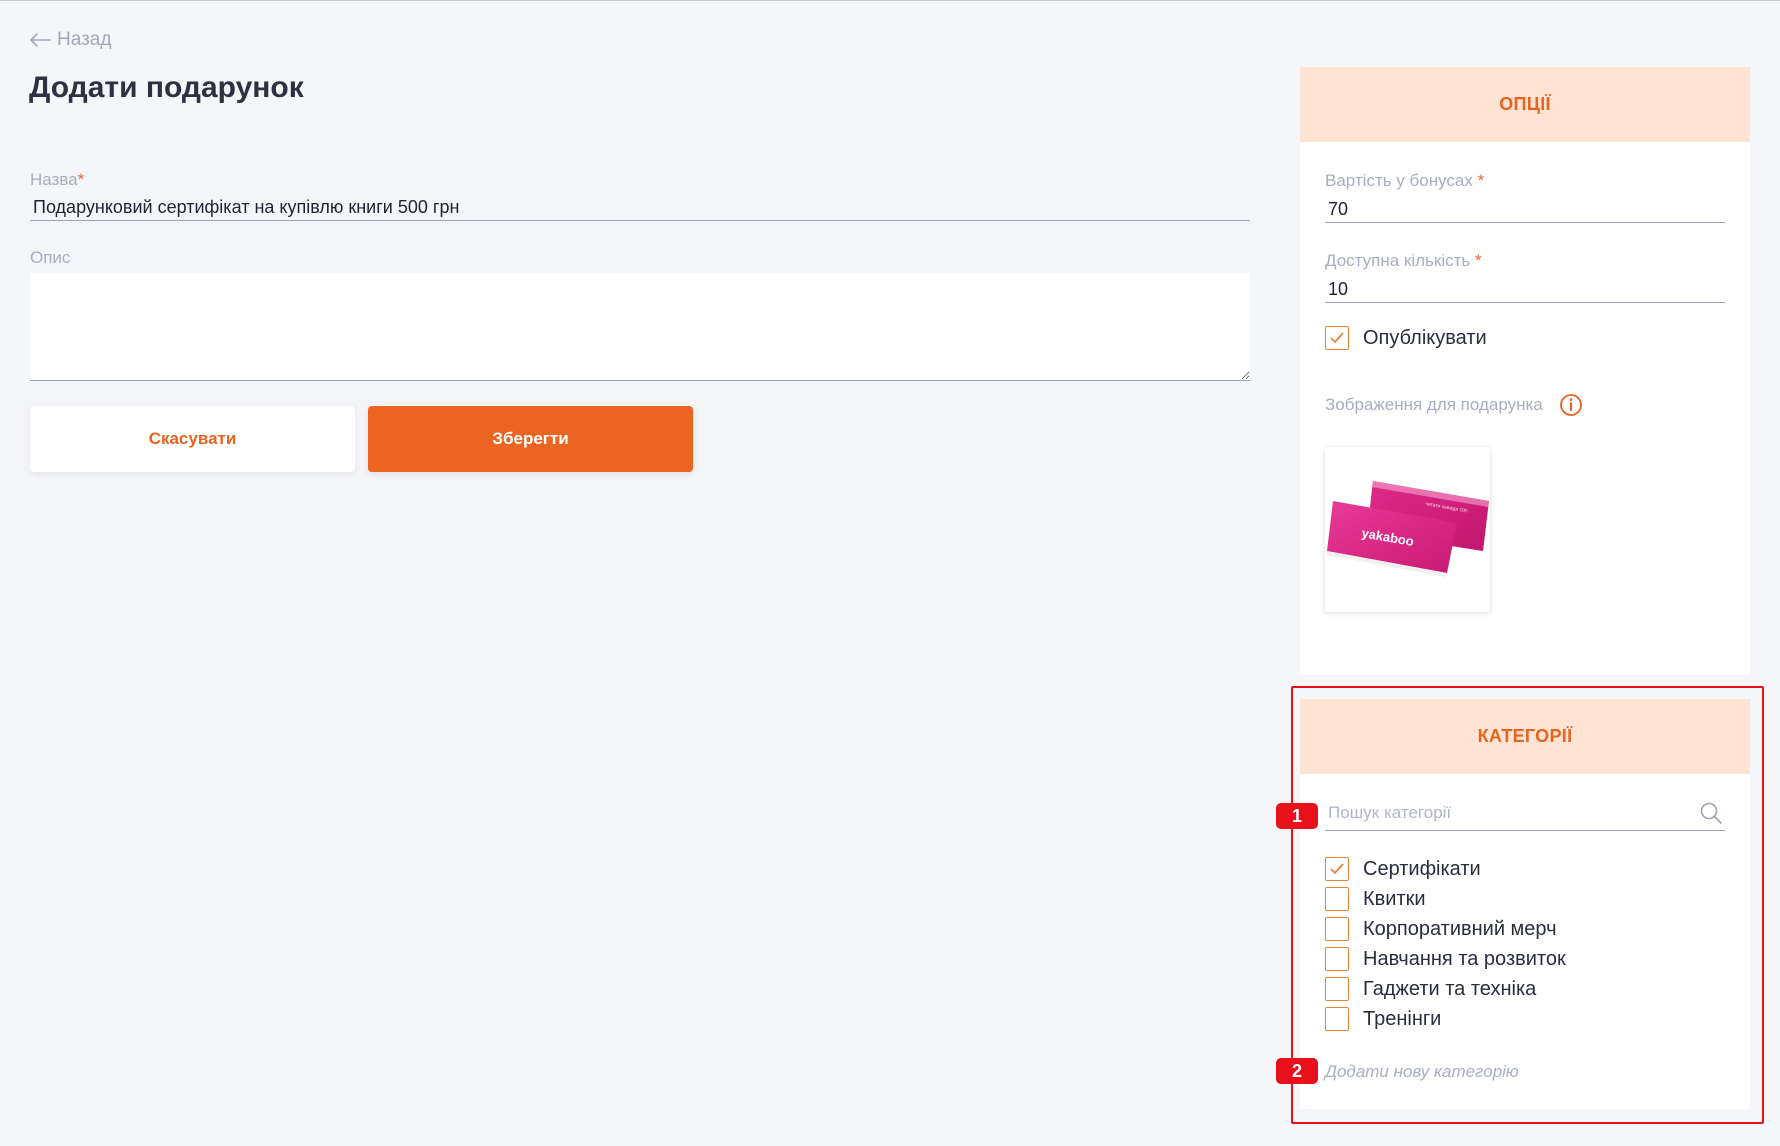  I want to click on category-item: Корпоративний мерч, so click(1445, 929).